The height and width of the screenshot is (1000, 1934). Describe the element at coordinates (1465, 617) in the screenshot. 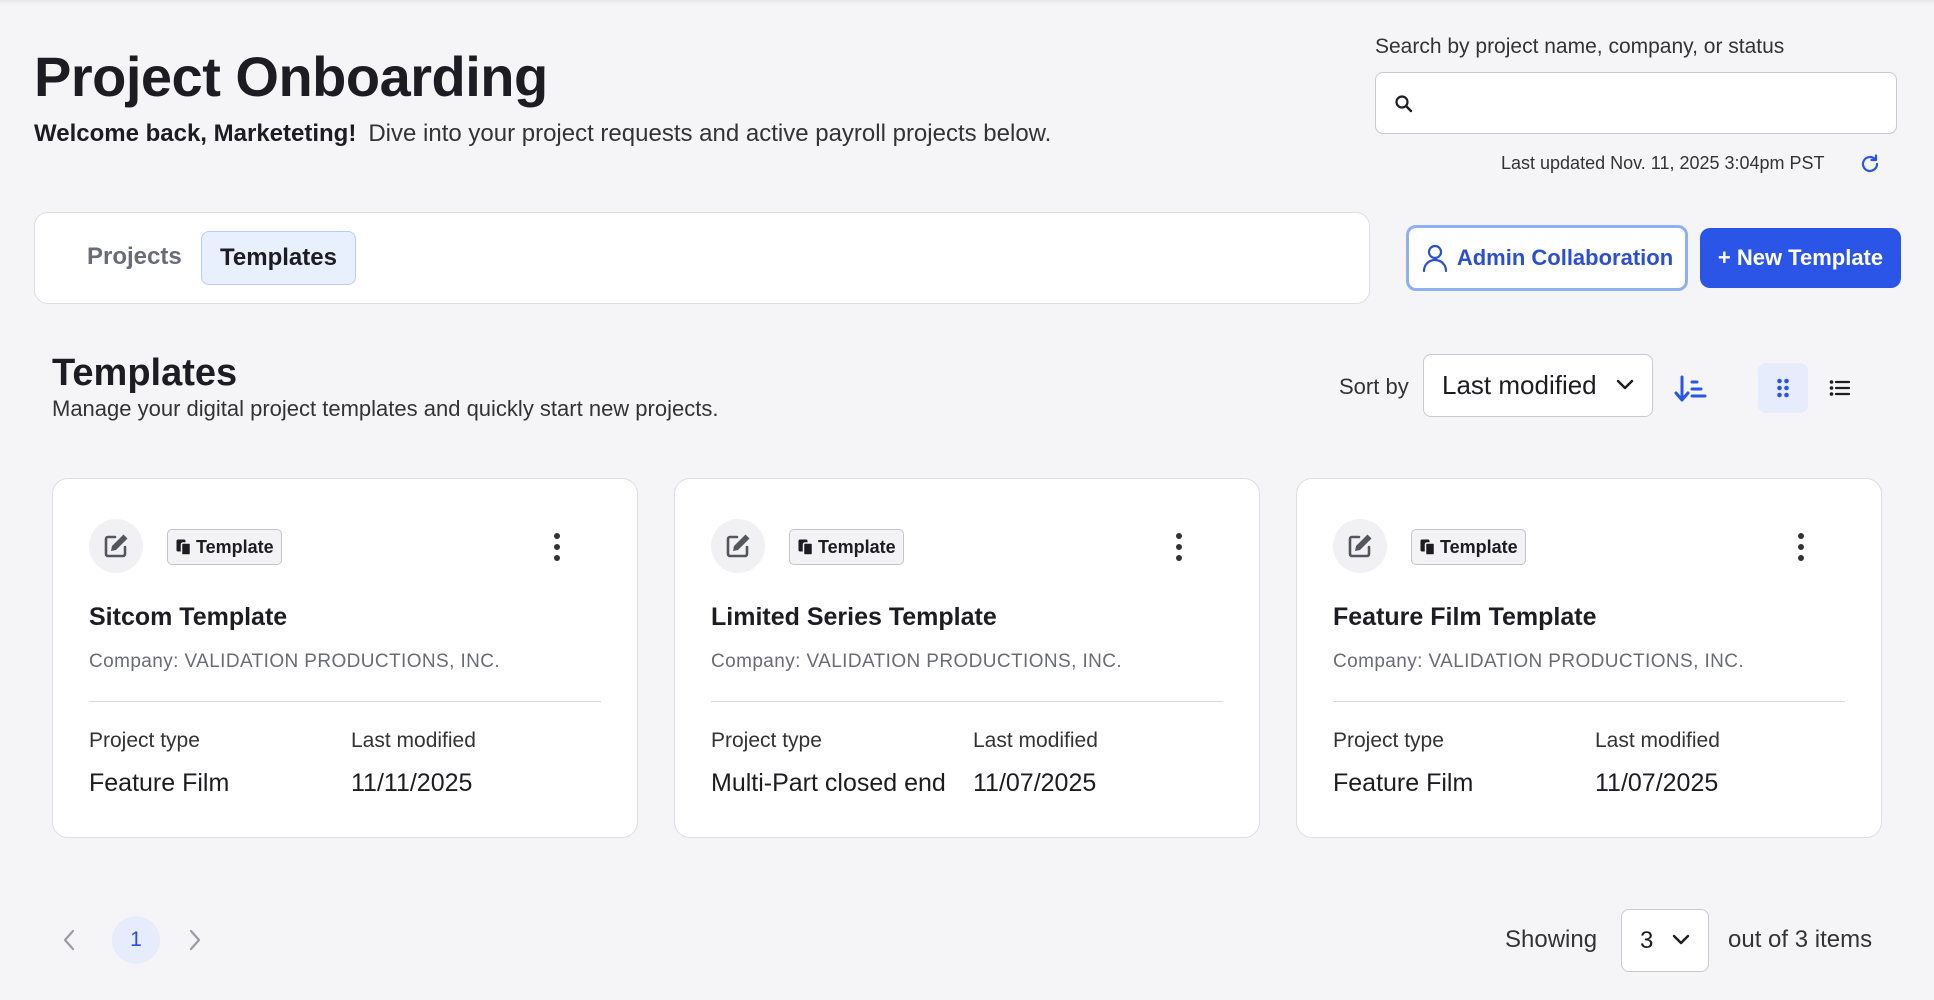

I see `card-title: Feature Film Template` at that location.